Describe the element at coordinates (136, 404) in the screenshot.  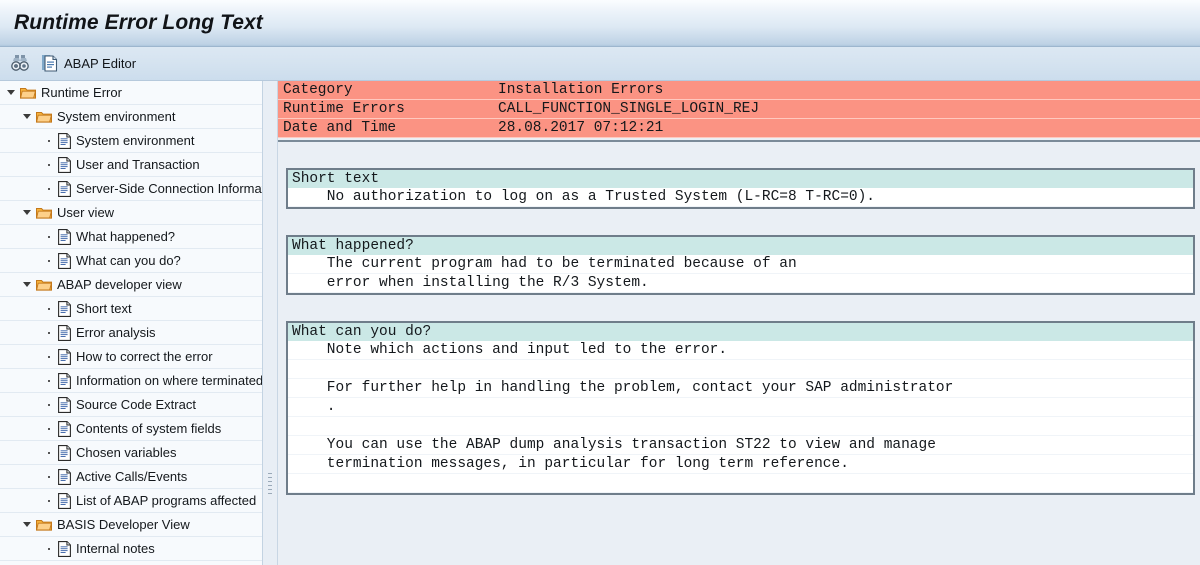
I see `tree-item-label: Source Code Extract` at that location.